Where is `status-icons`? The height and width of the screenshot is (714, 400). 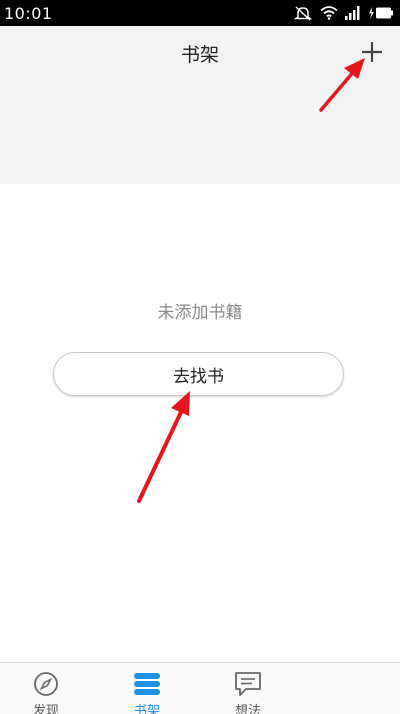 status-icons is located at coordinates (343, 13).